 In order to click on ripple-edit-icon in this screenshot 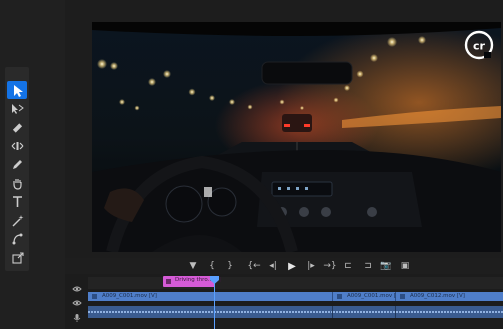, I will do `click(17, 128)`.